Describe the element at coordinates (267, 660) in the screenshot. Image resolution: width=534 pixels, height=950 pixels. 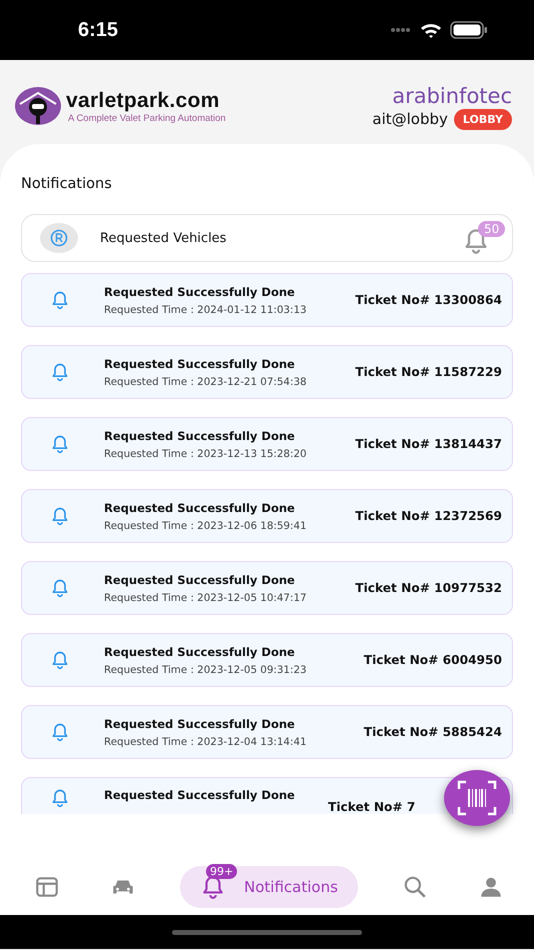
I see `notification-card: Requested Successfully Done Requested Time : 2023-12-05 09:31:23 Ticket No# 6004950` at that location.